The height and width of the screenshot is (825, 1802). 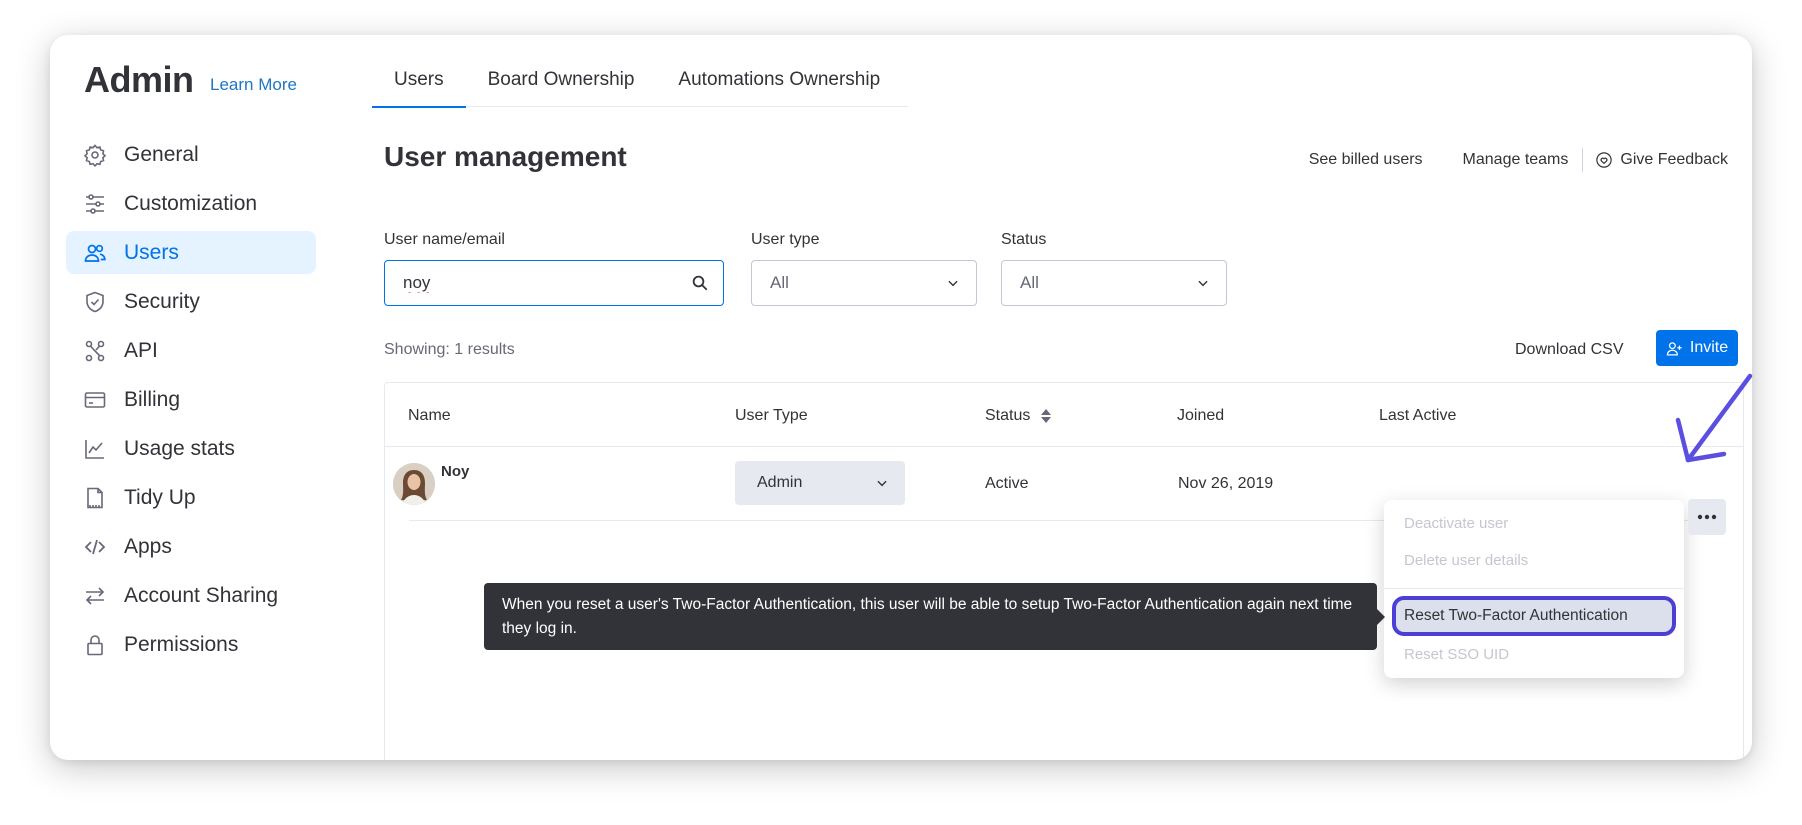 What do you see at coordinates (141, 350) in the screenshot?
I see `sidebar-item-label: API` at bounding box center [141, 350].